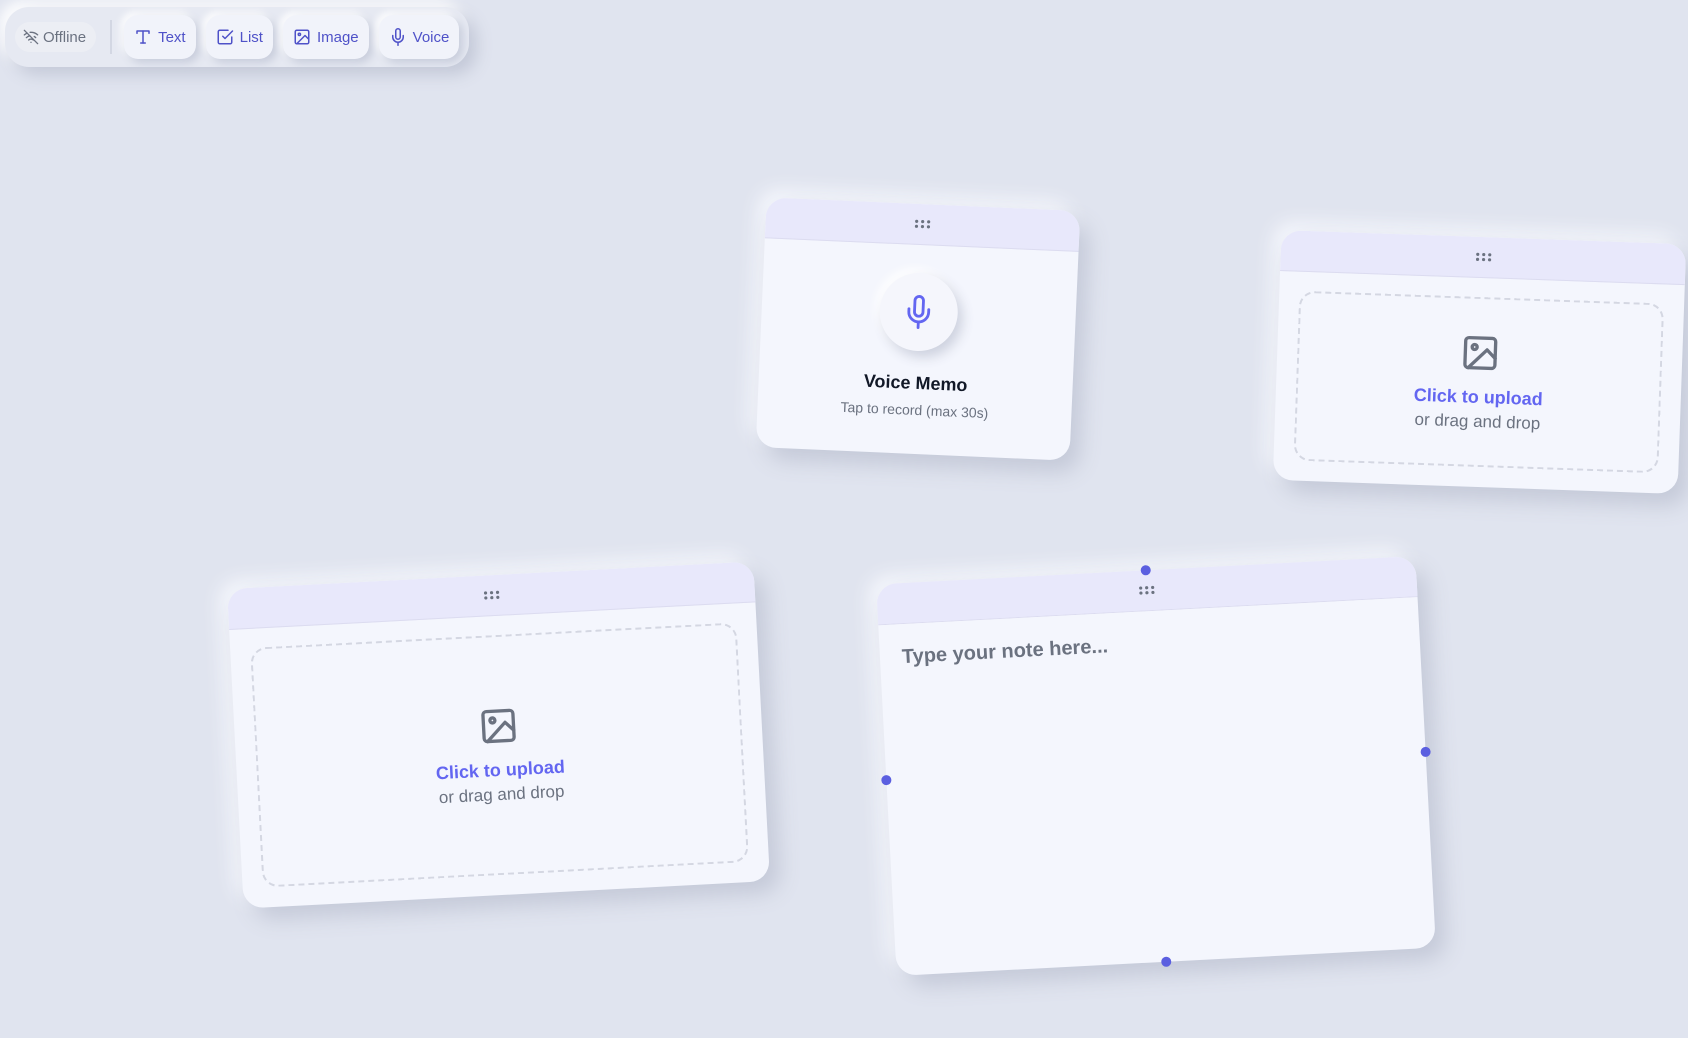 The height and width of the screenshot is (1038, 1688). What do you see at coordinates (225, 37) in the screenshot?
I see `checkbox-icon` at bounding box center [225, 37].